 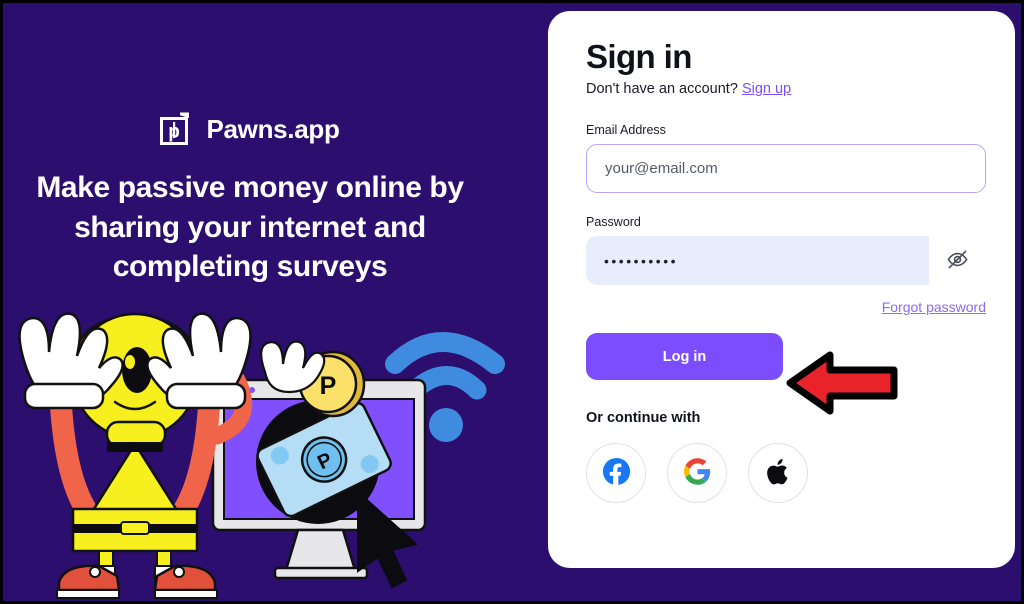 I want to click on brand: p Pawns.app, so click(x=249, y=129).